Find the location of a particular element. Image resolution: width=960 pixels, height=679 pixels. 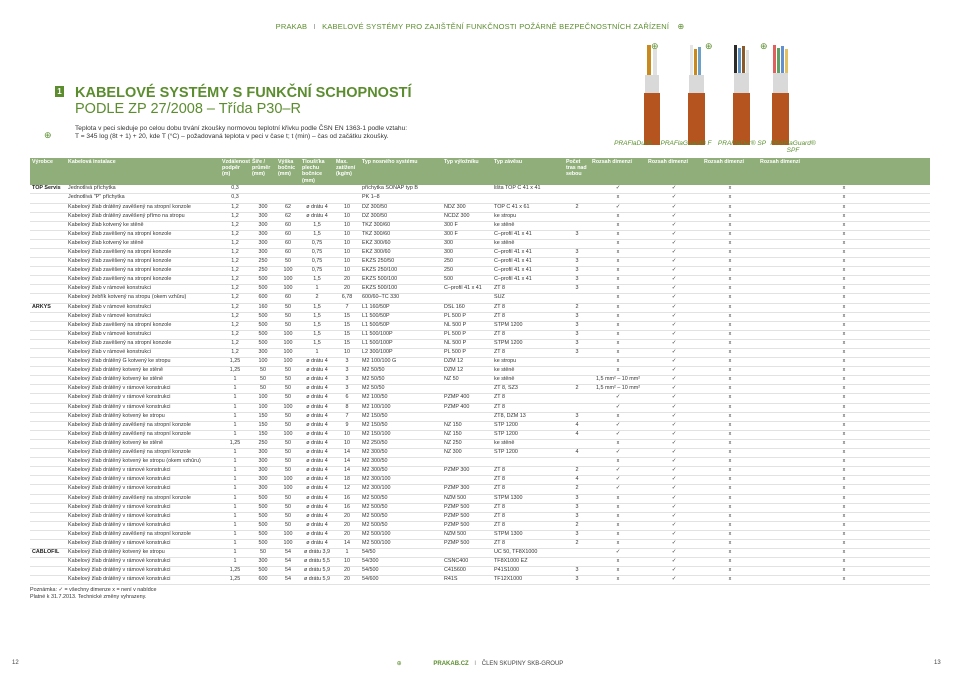

table-cell: 54/600 is located at coordinates (401, 580).